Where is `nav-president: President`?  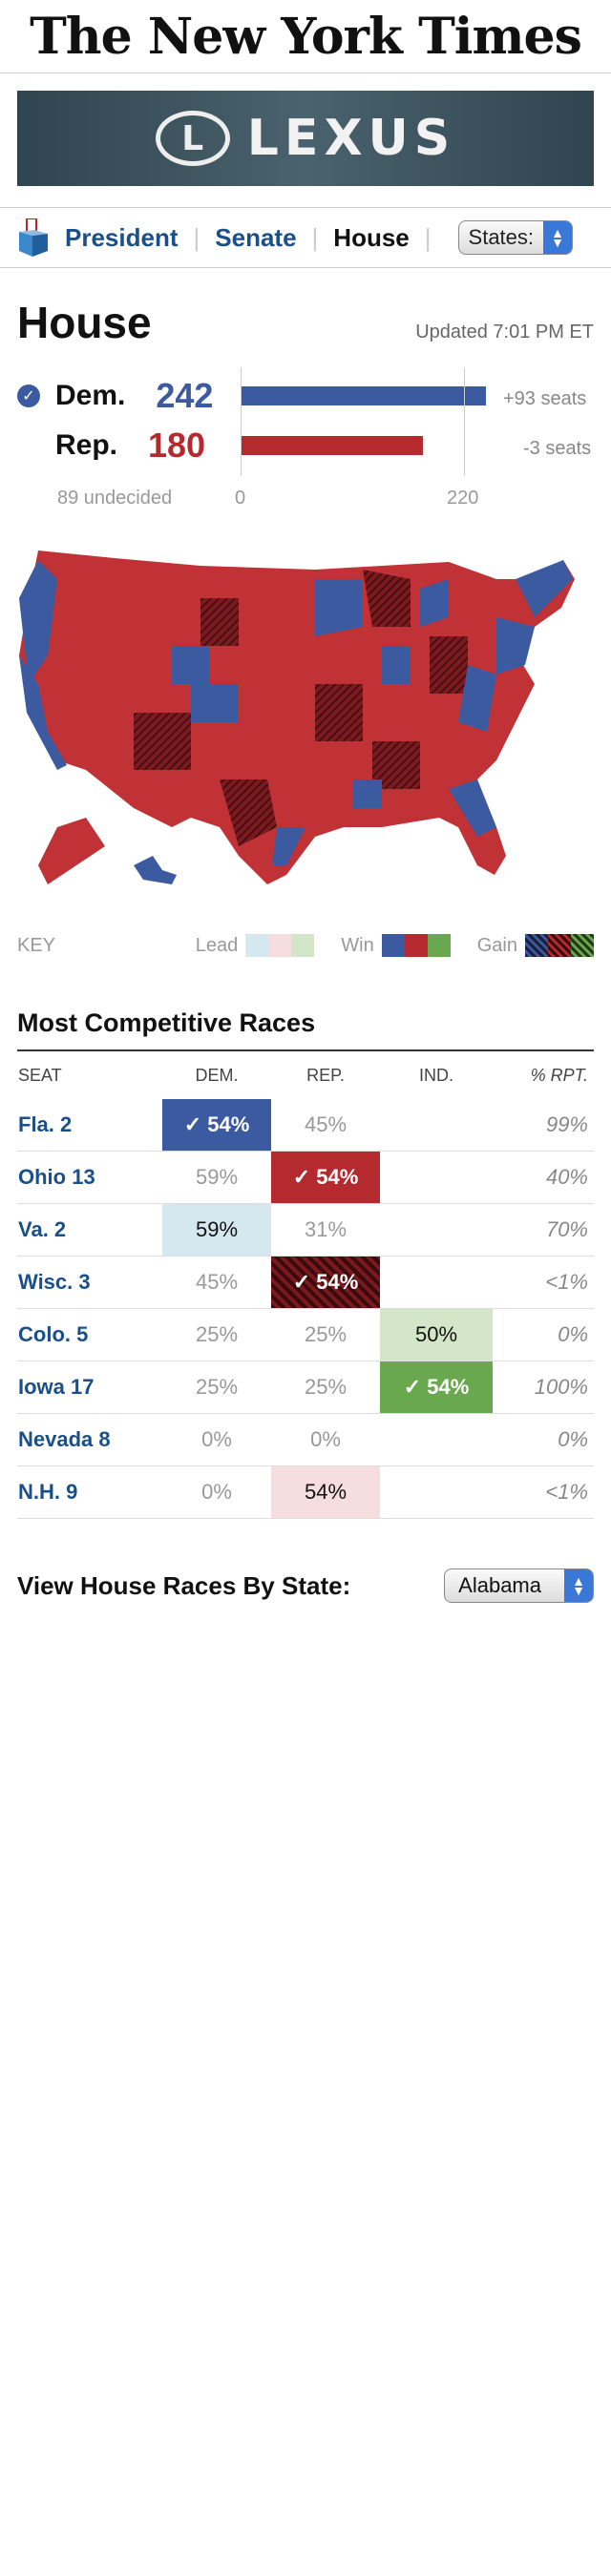
nav-president: President is located at coordinates (122, 238).